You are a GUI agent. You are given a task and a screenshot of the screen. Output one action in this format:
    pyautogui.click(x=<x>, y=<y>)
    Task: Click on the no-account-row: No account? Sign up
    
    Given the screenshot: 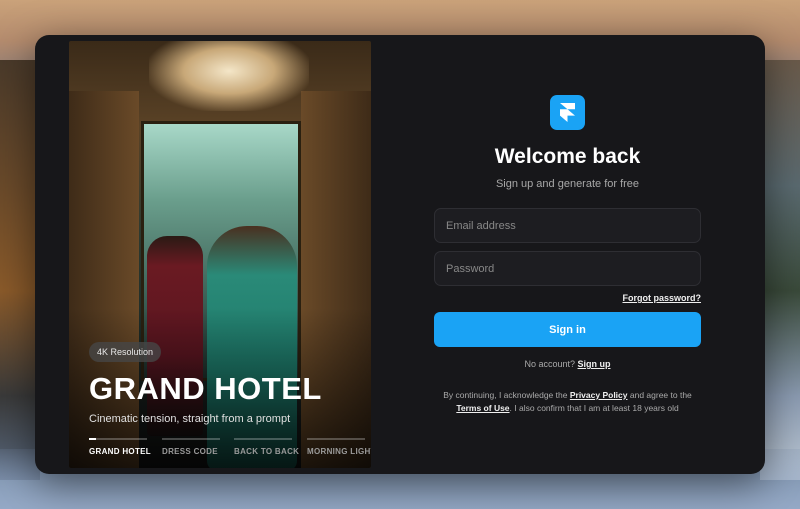 What is the action you would take?
    pyautogui.click(x=567, y=364)
    